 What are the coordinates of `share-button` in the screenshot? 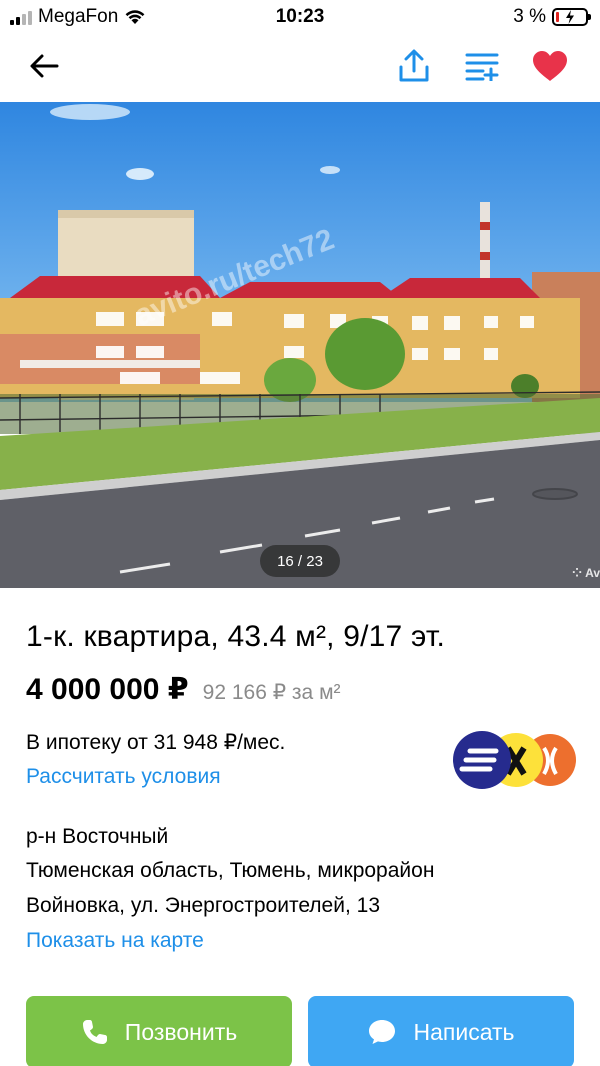 It's located at (414, 66).